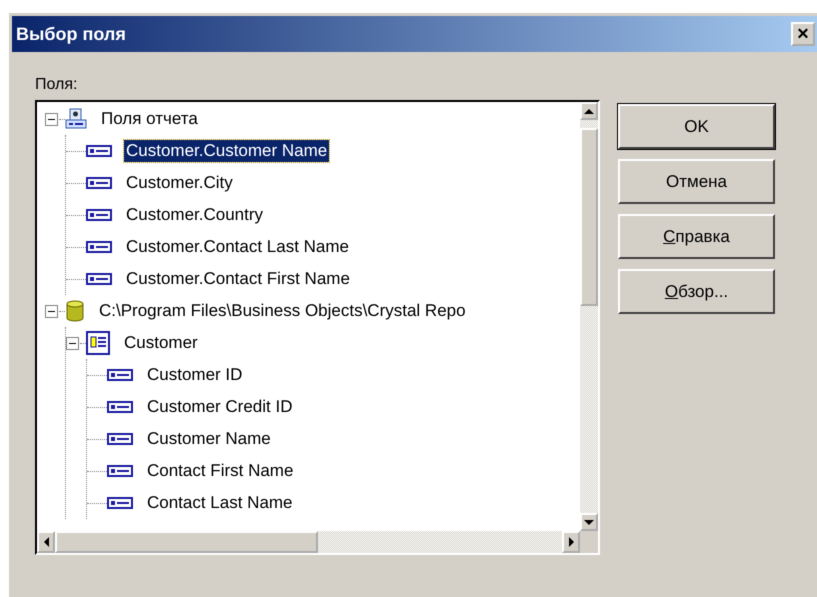 The height and width of the screenshot is (597, 817). Describe the element at coordinates (209, 439) in the screenshot. I see `tree-item: Customer Name` at that location.